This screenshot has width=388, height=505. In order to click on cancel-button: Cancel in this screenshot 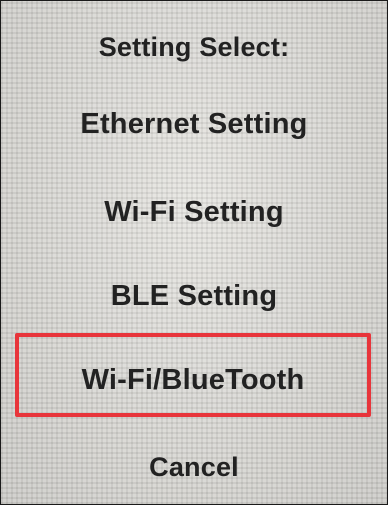, I will do `click(194, 467)`.